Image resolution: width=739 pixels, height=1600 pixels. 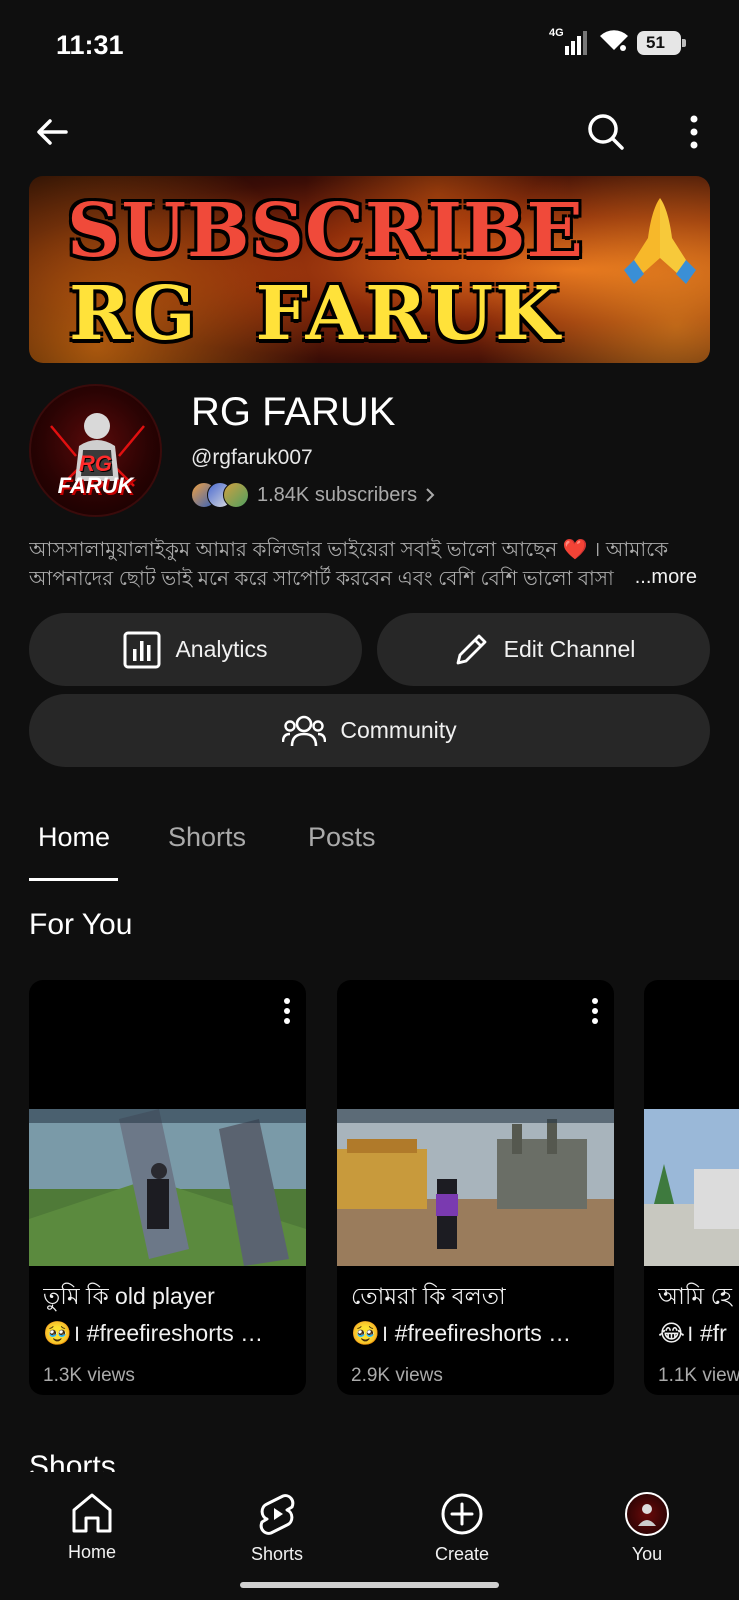 I want to click on more-link: ...more, so click(x=652, y=577).